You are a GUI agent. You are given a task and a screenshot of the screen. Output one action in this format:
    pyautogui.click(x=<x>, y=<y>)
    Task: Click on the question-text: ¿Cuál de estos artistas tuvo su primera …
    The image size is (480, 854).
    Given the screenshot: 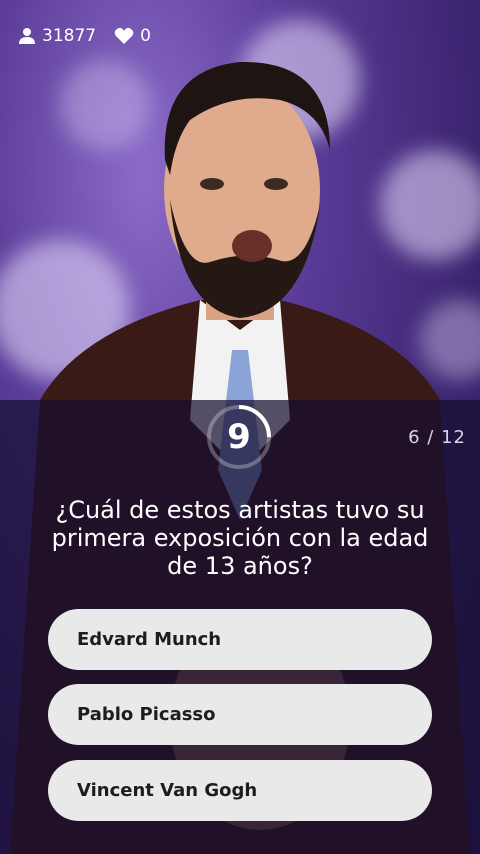 What is the action you would take?
    pyautogui.click(x=240, y=538)
    